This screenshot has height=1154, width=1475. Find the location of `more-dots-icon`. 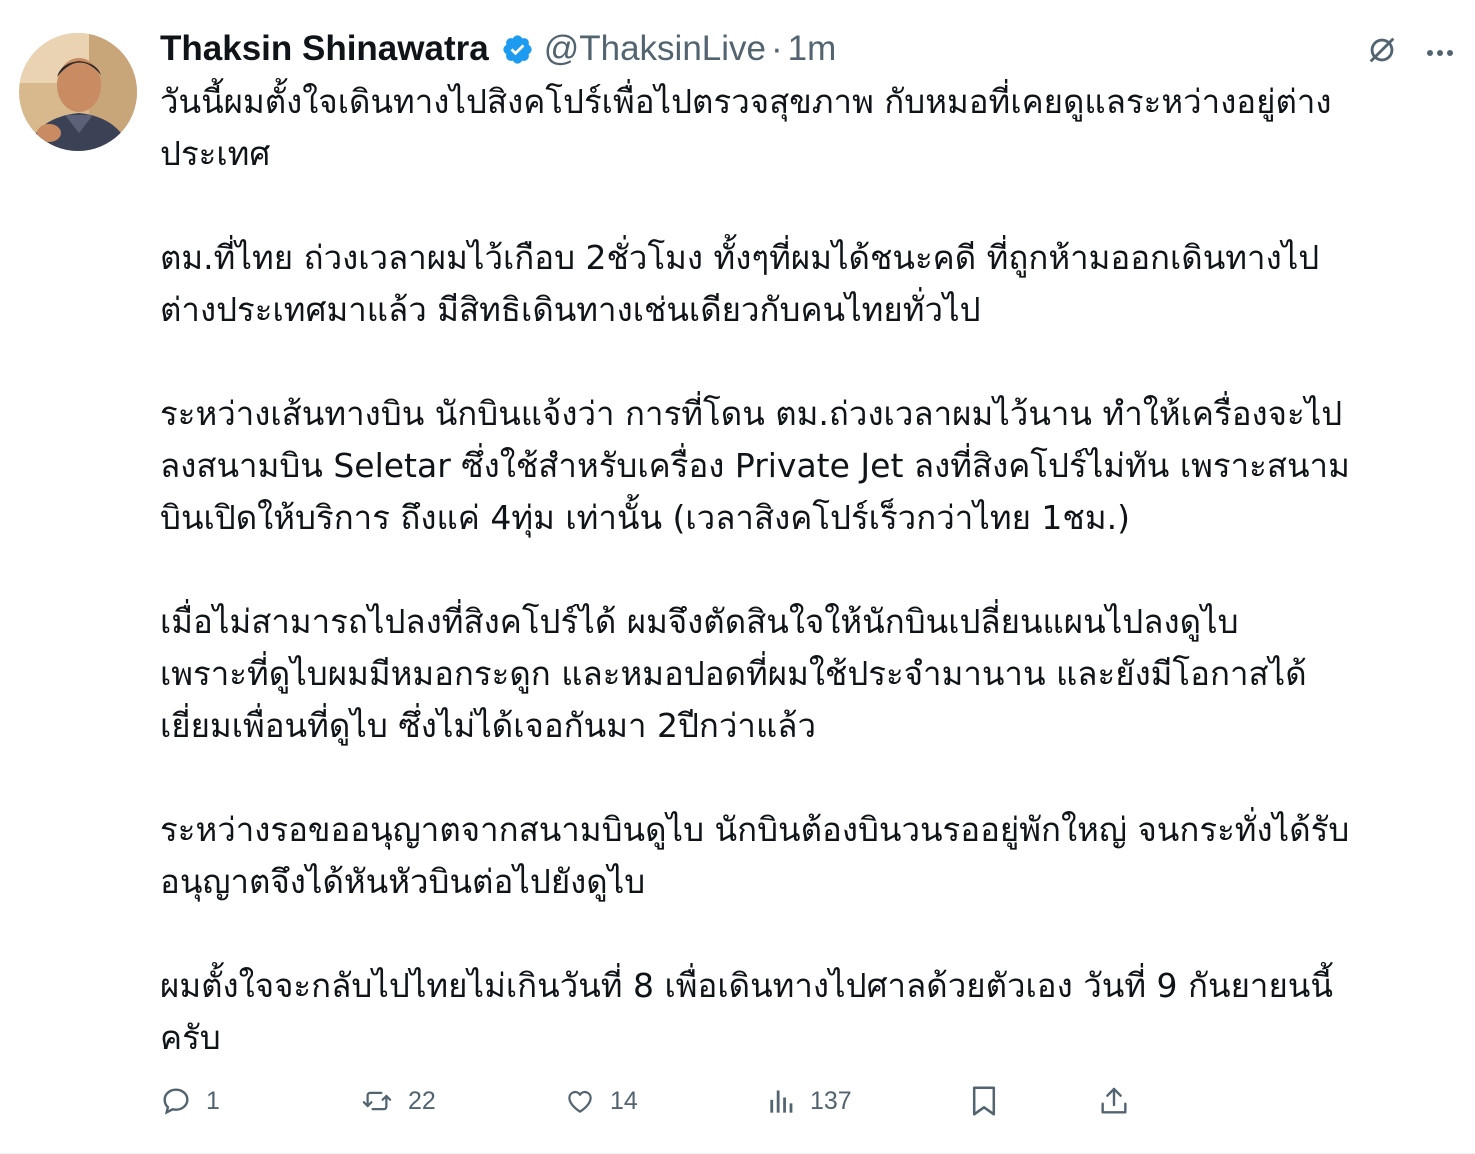

more-dots-icon is located at coordinates (1440, 52).